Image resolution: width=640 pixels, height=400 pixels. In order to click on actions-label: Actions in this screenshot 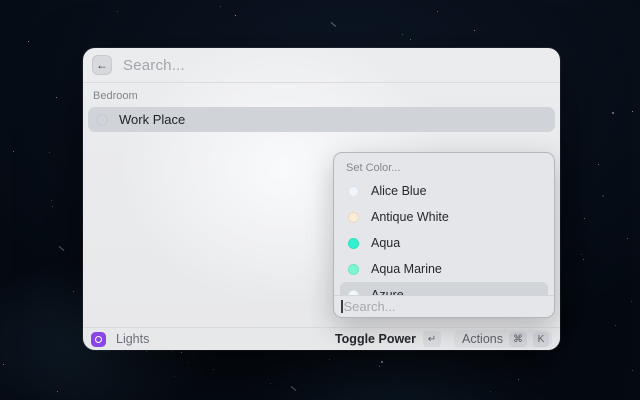, I will do `click(482, 339)`.